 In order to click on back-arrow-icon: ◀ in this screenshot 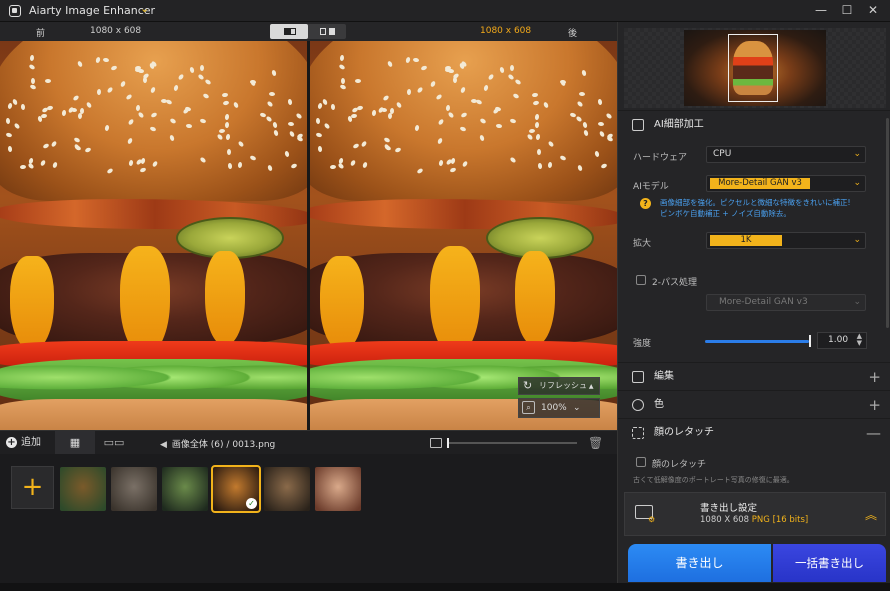, I will do `click(163, 445)`.